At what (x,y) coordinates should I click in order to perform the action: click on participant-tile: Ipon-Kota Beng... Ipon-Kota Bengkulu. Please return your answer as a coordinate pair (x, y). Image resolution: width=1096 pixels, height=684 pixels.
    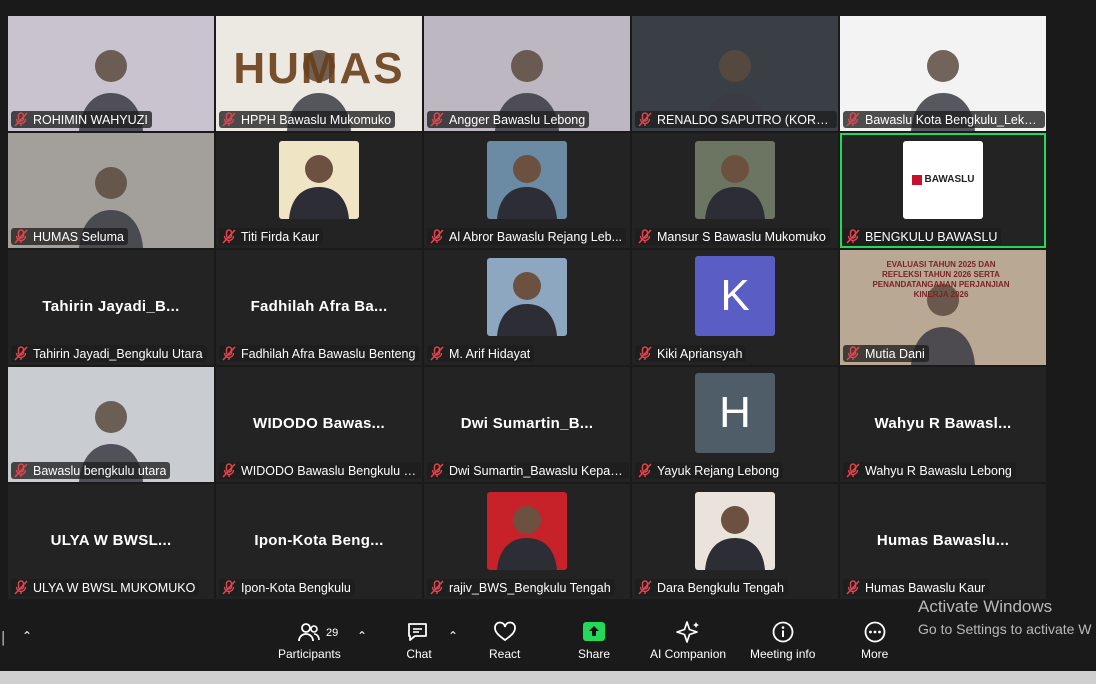
    Looking at the image, I should click on (319, 541).